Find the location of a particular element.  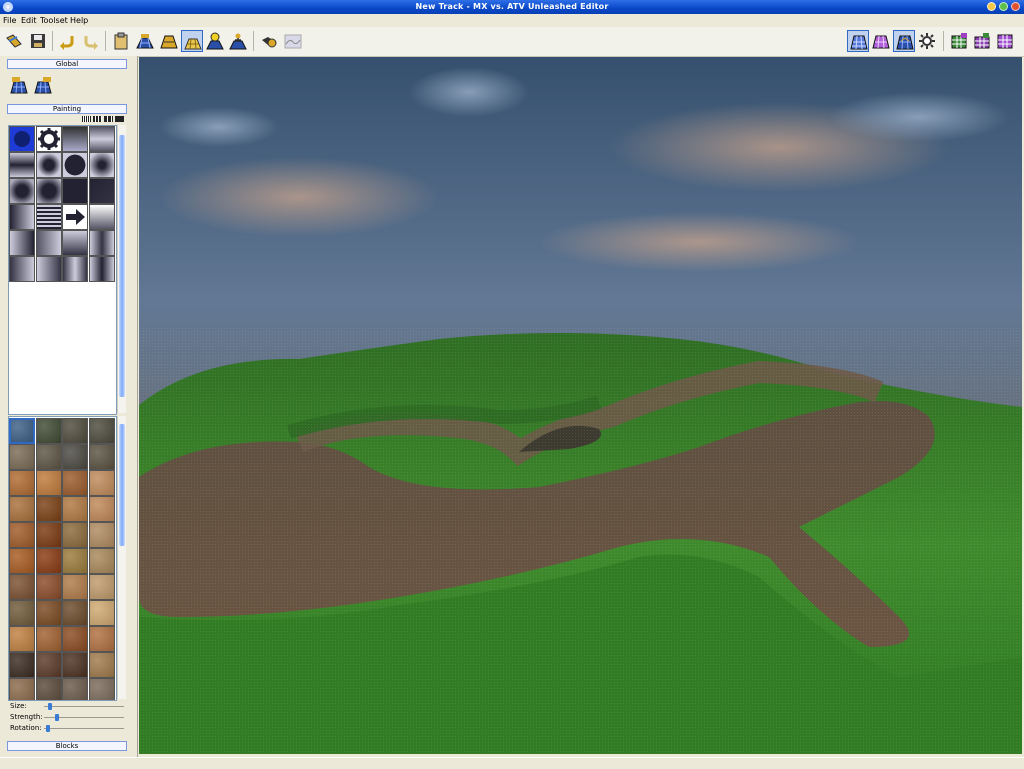

wireframe-button is located at coordinates (858, 41).